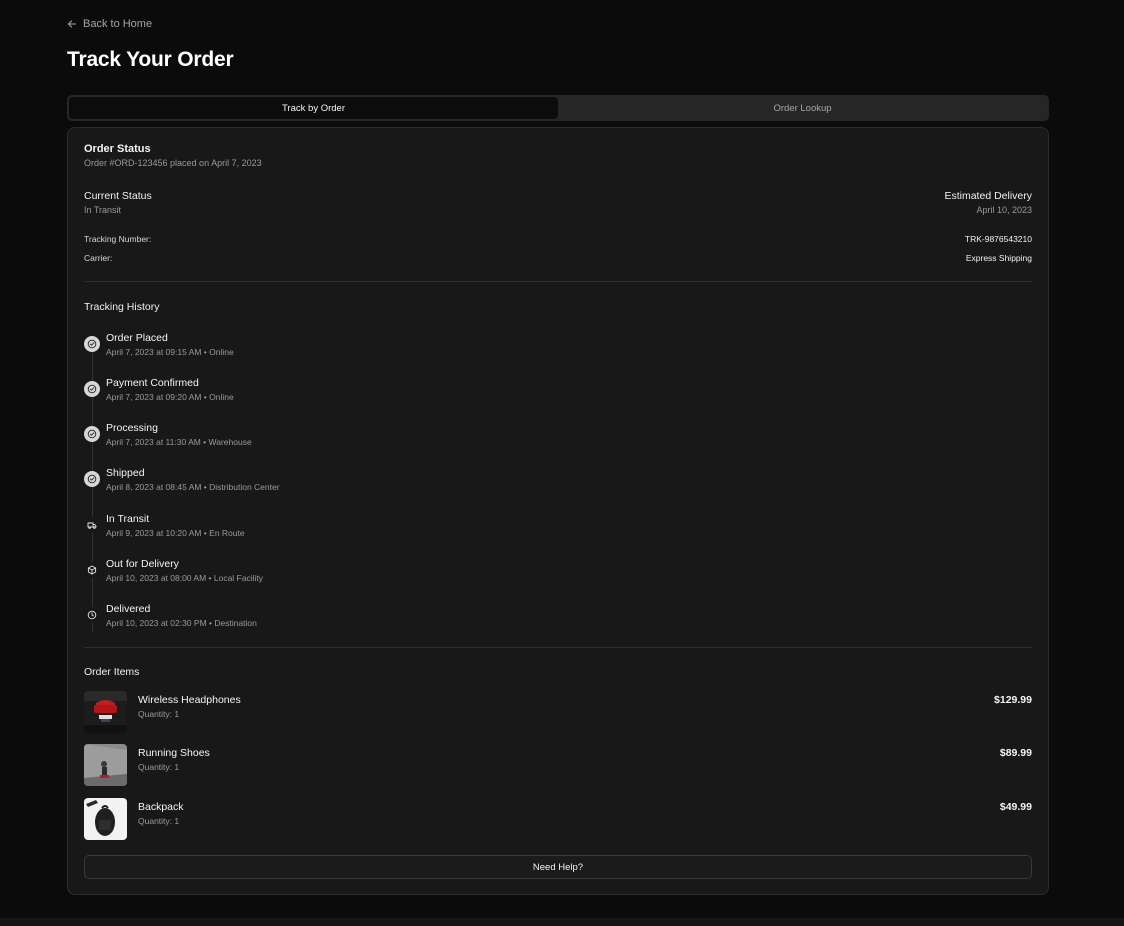 The image size is (1124, 926). I want to click on event-title: Out for Delivery, so click(142, 564).